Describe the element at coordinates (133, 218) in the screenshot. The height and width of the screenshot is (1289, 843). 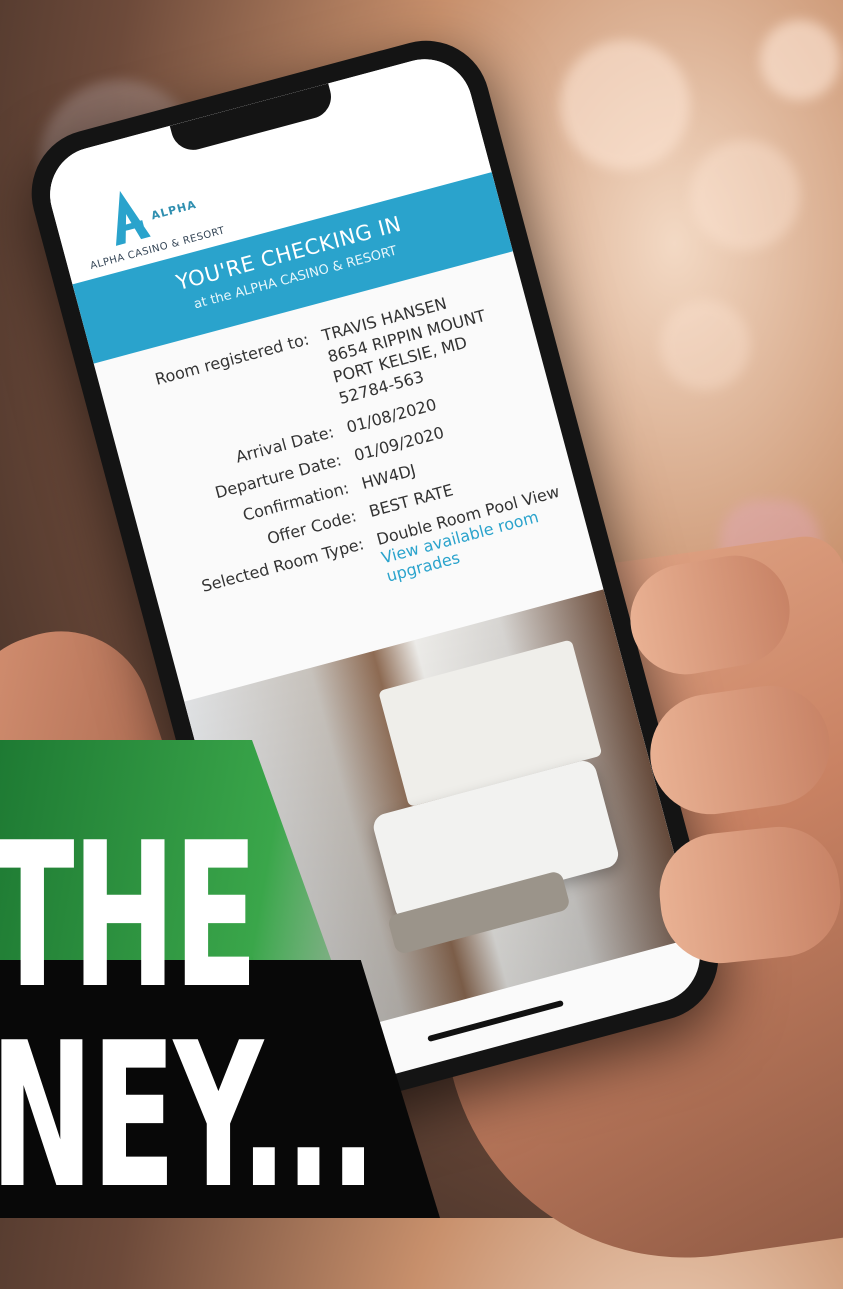
I see `alpha-logo-icon` at that location.